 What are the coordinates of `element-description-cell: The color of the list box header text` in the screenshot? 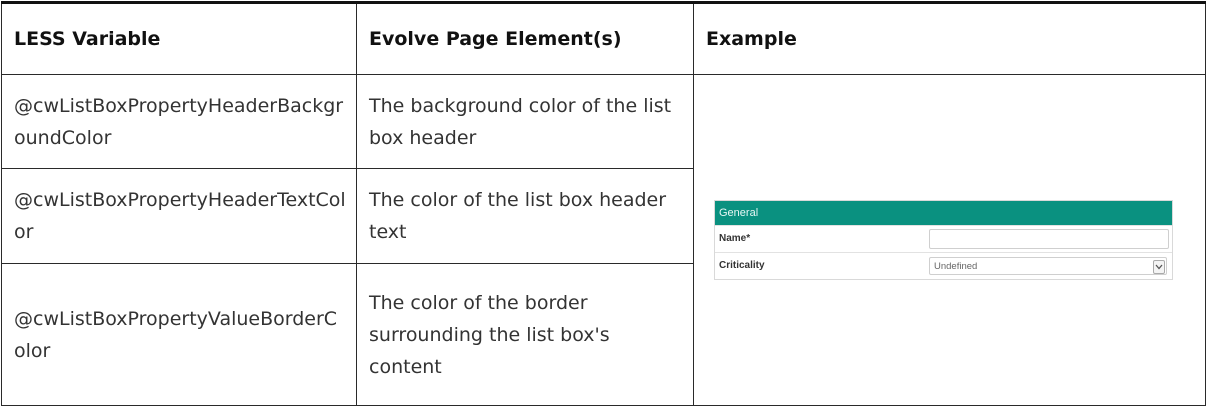 It's located at (525, 216).